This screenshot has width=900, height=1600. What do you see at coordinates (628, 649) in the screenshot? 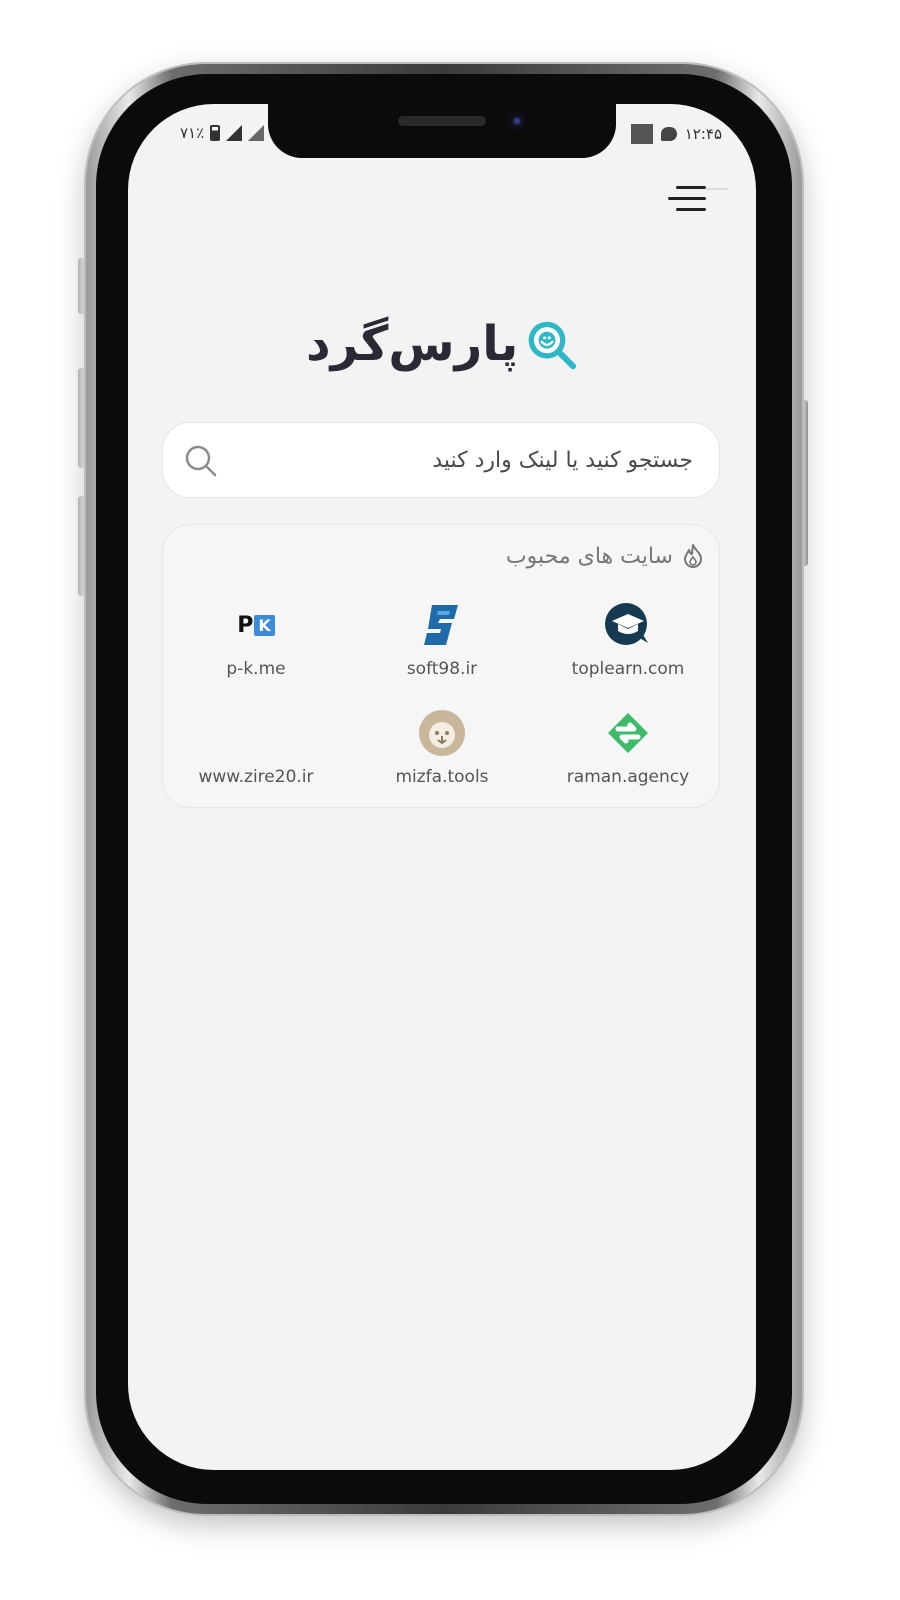
I see `site-tile-toplearn: toplearn.com` at bounding box center [628, 649].